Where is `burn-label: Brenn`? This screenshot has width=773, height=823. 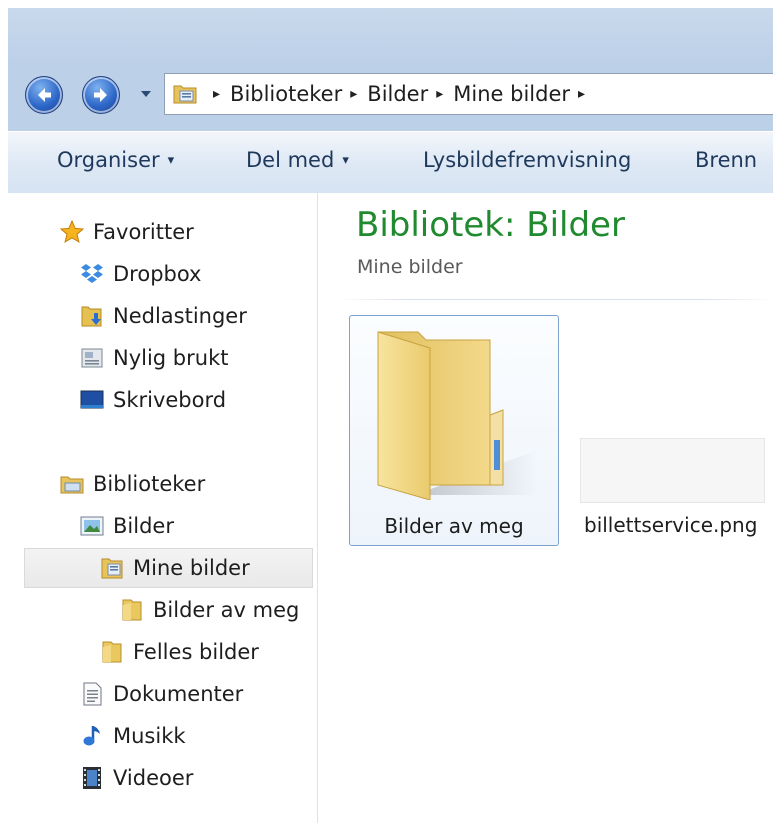
burn-label: Brenn is located at coordinates (726, 160).